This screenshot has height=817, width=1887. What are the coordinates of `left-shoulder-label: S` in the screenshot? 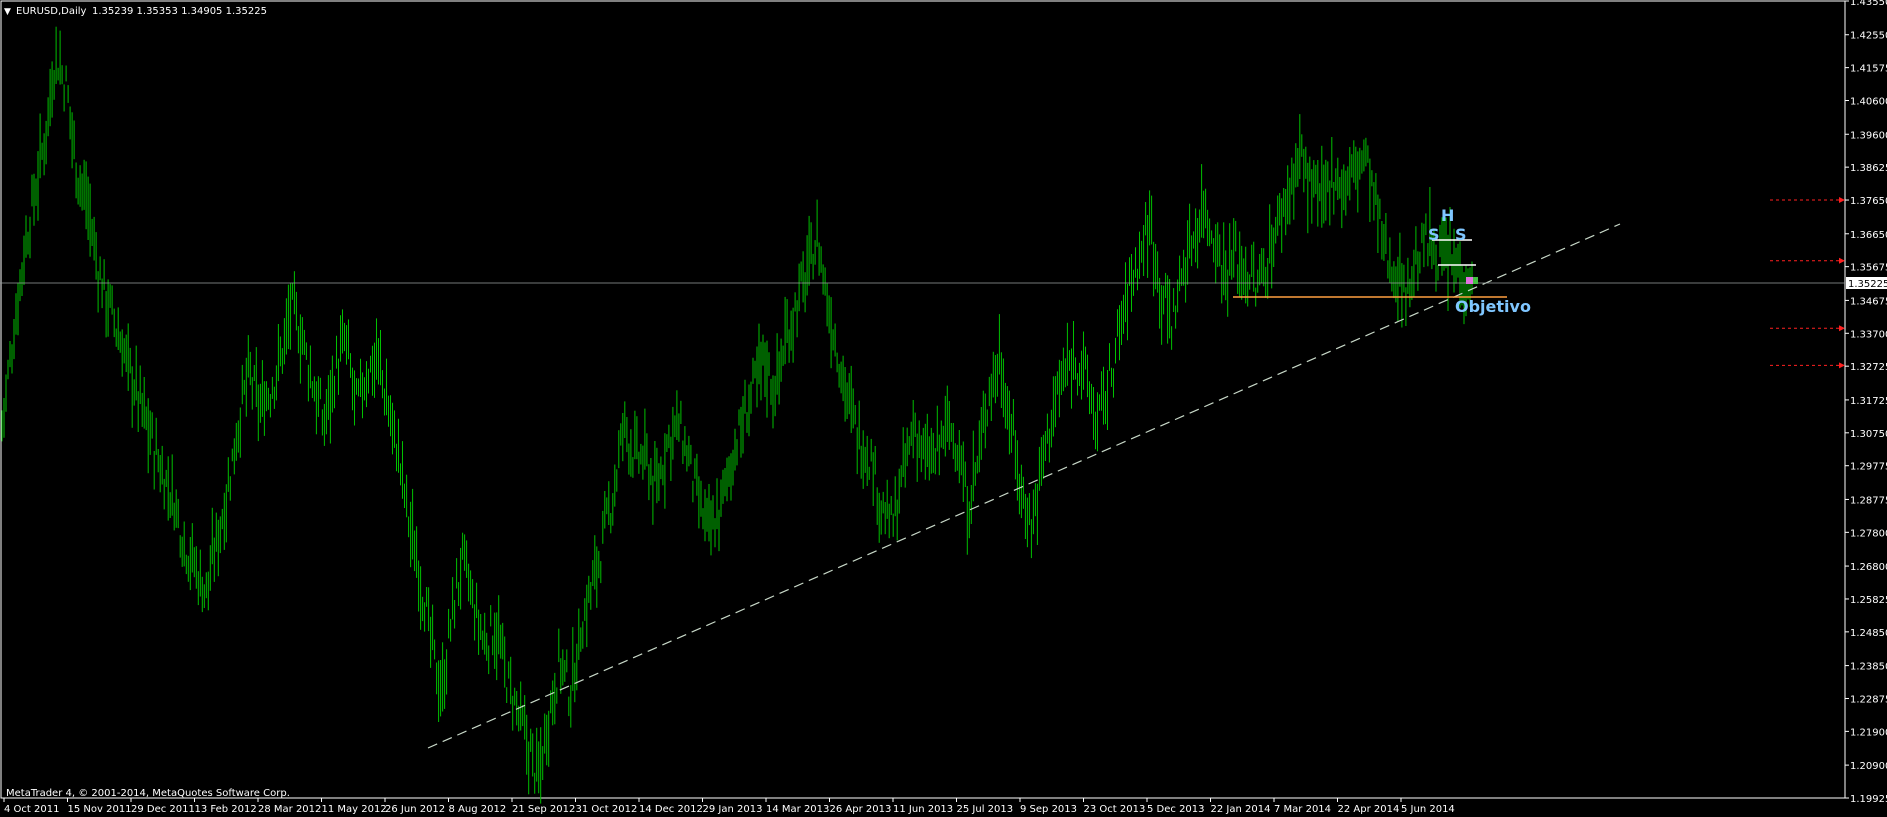 It's located at (1434, 234).